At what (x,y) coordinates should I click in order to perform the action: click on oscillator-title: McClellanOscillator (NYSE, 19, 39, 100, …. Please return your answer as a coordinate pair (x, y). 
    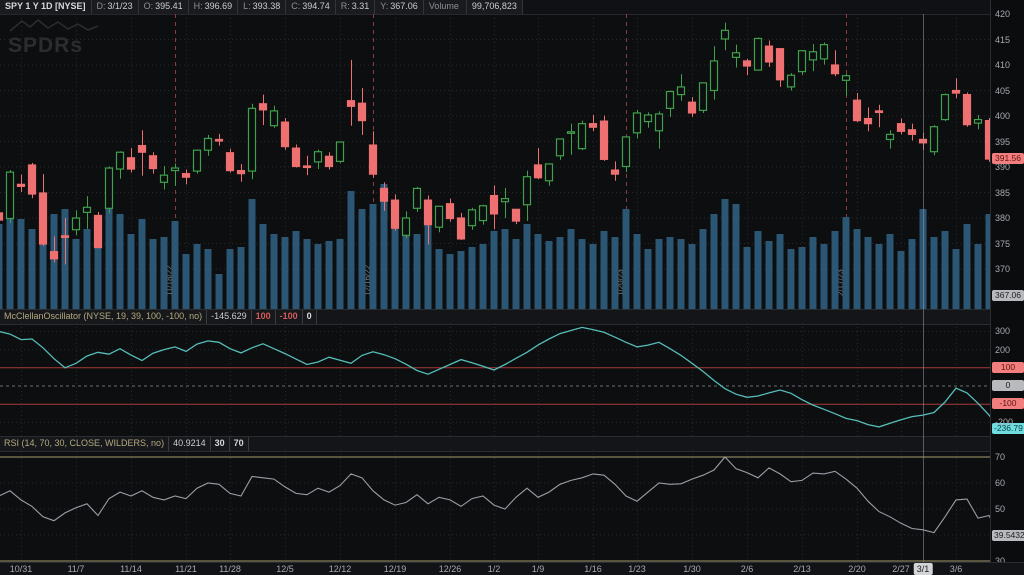
    Looking at the image, I should click on (104, 317).